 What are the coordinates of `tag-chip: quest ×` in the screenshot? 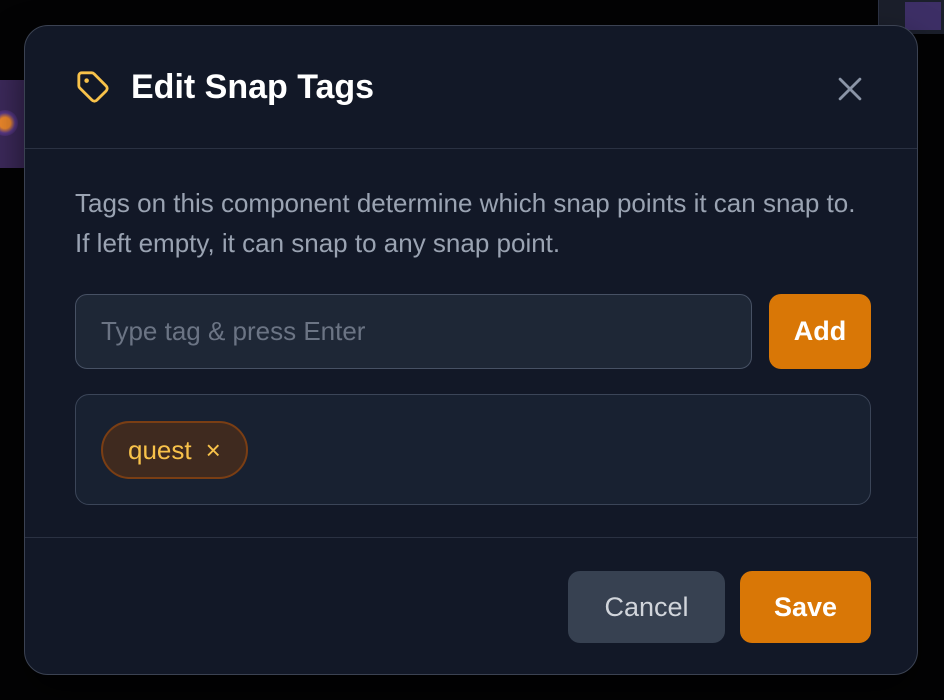 It's located at (174, 450).